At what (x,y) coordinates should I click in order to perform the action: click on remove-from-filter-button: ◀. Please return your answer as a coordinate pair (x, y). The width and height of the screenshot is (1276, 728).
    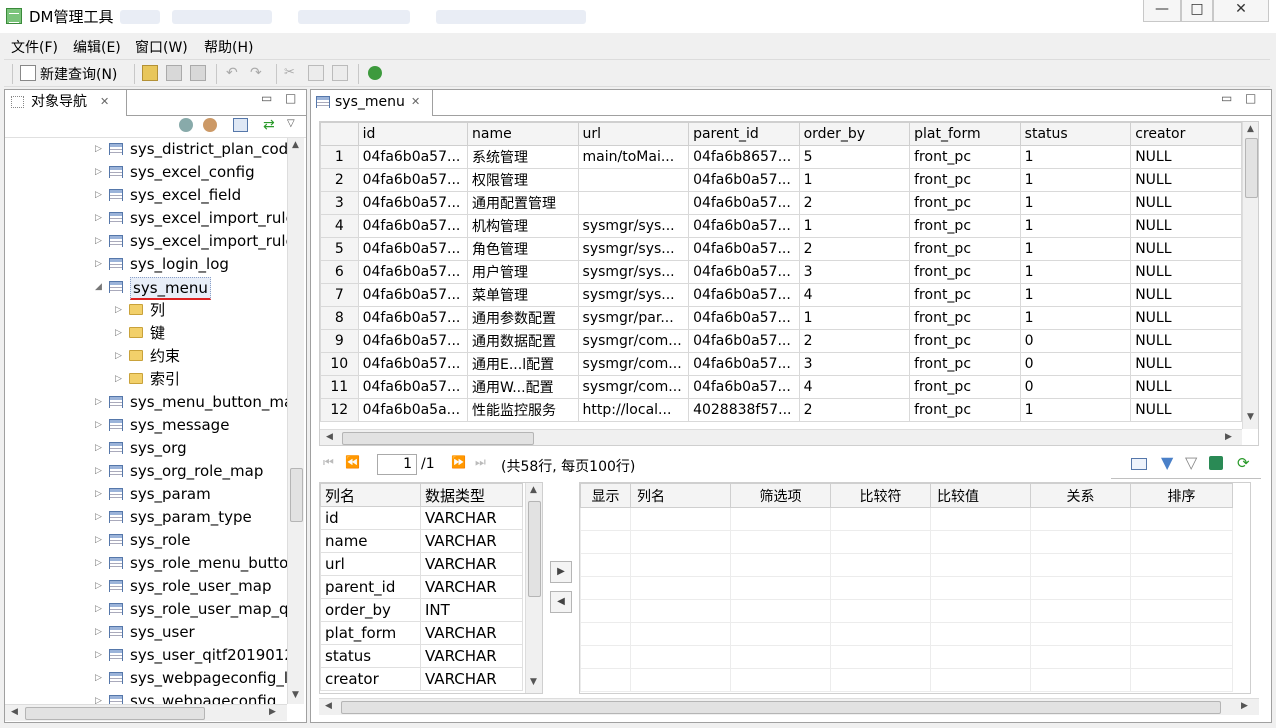
    Looking at the image, I should click on (561, 602).